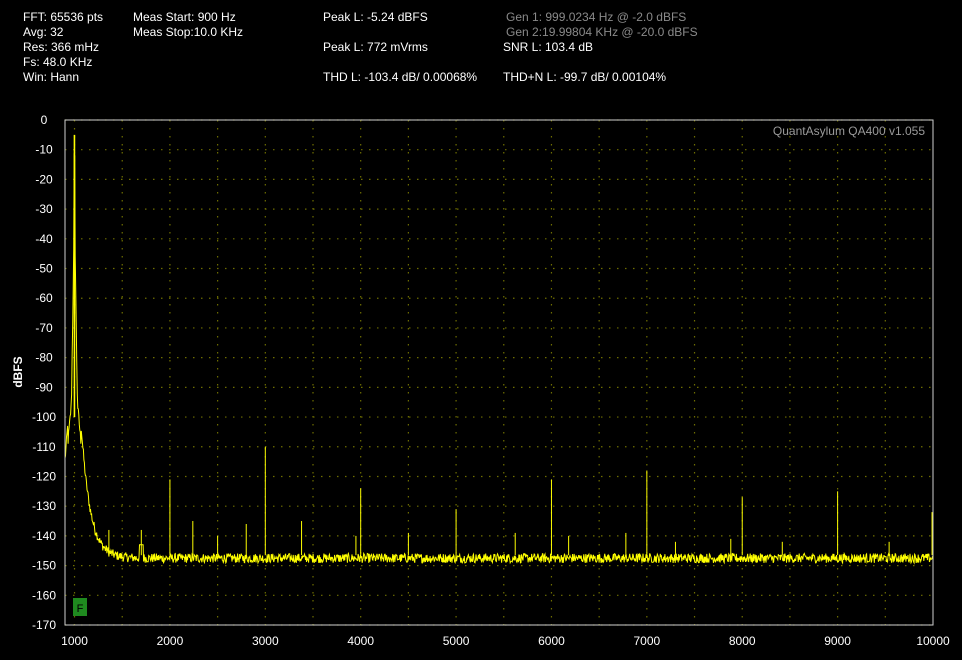  I want to click on y-tick-label: -10, so click(44, 150).